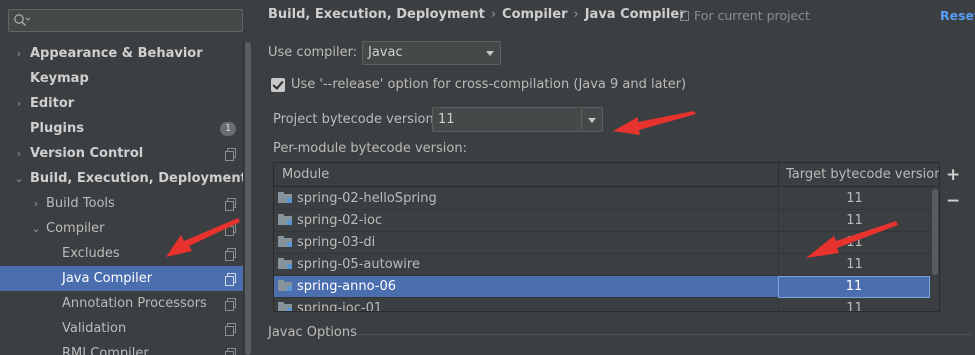 This screenshot has height=355, width=975. I want to click on module-cell: spring-05-autowire, so click(349, 265).